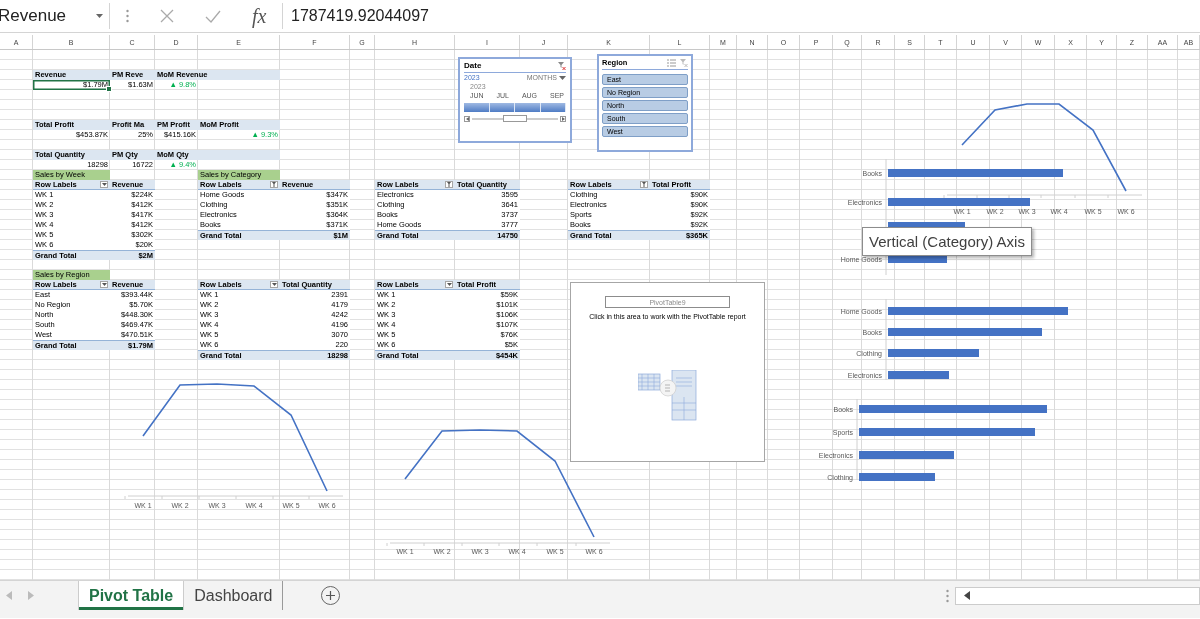  Describe the element at coordinates (33, 16) in the screenshot. I see `name-box: Revenue` at that location.